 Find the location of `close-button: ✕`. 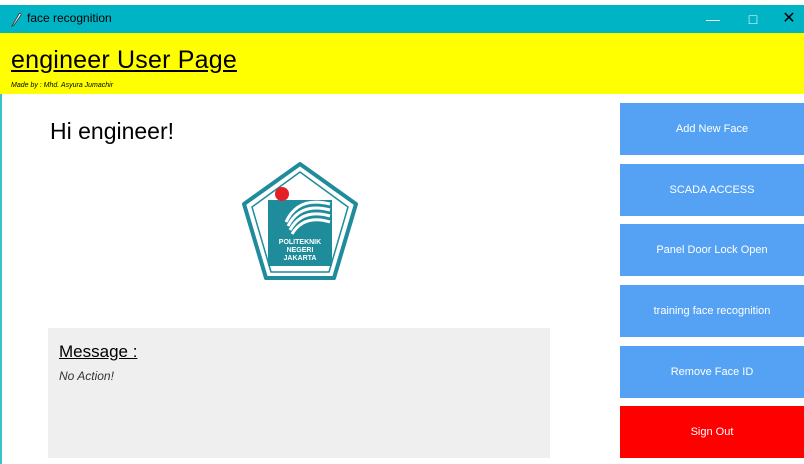

close-button: ✕ is located at coordinates (789, 19).